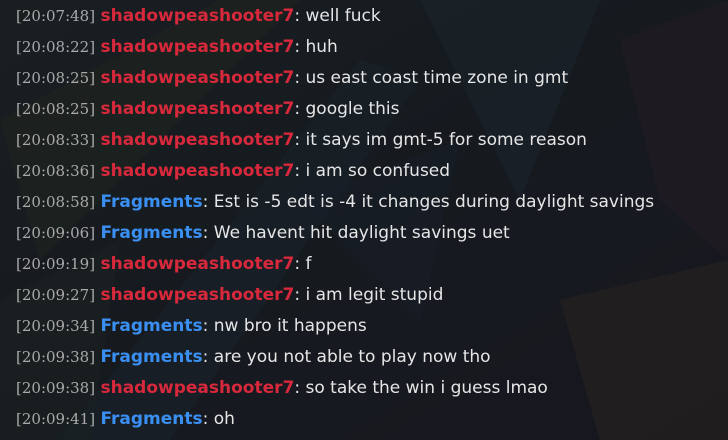  I want to click on message-timestamp: [20:08:33], so click(56, 140).